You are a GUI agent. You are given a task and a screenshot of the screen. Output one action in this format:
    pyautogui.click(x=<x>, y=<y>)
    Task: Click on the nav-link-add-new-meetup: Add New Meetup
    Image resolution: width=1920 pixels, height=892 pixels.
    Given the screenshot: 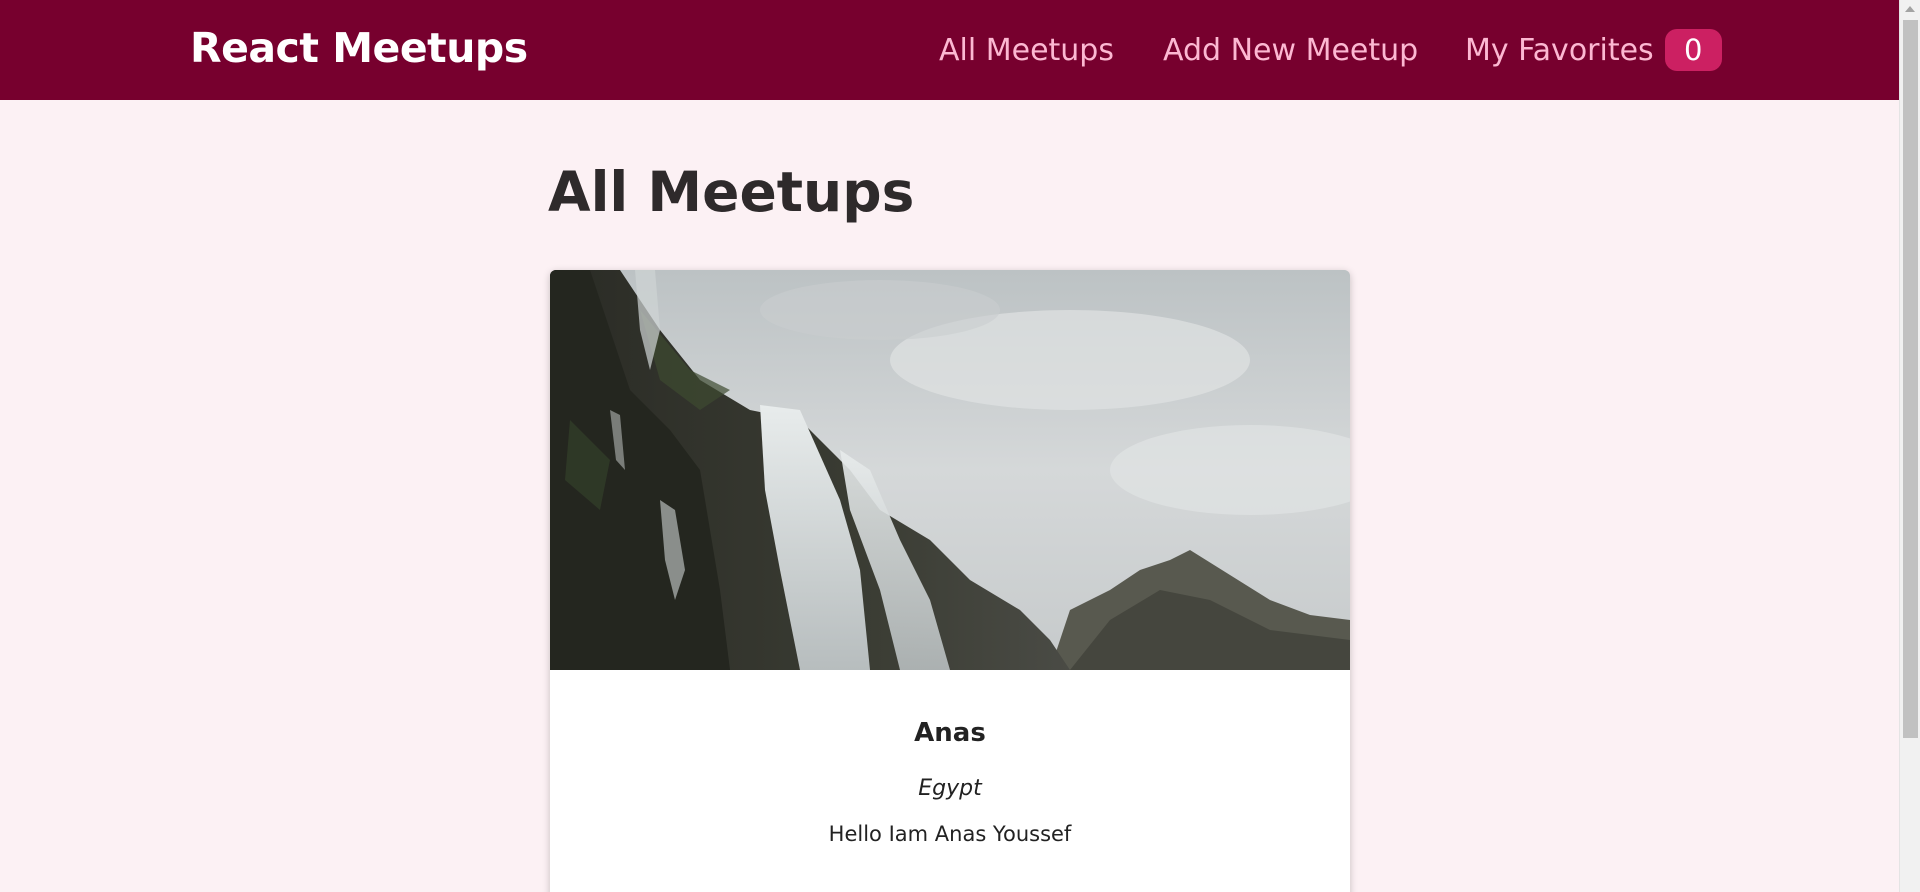 What is the action you would take?
    pyautogui.click(x=1290, y=50)
    